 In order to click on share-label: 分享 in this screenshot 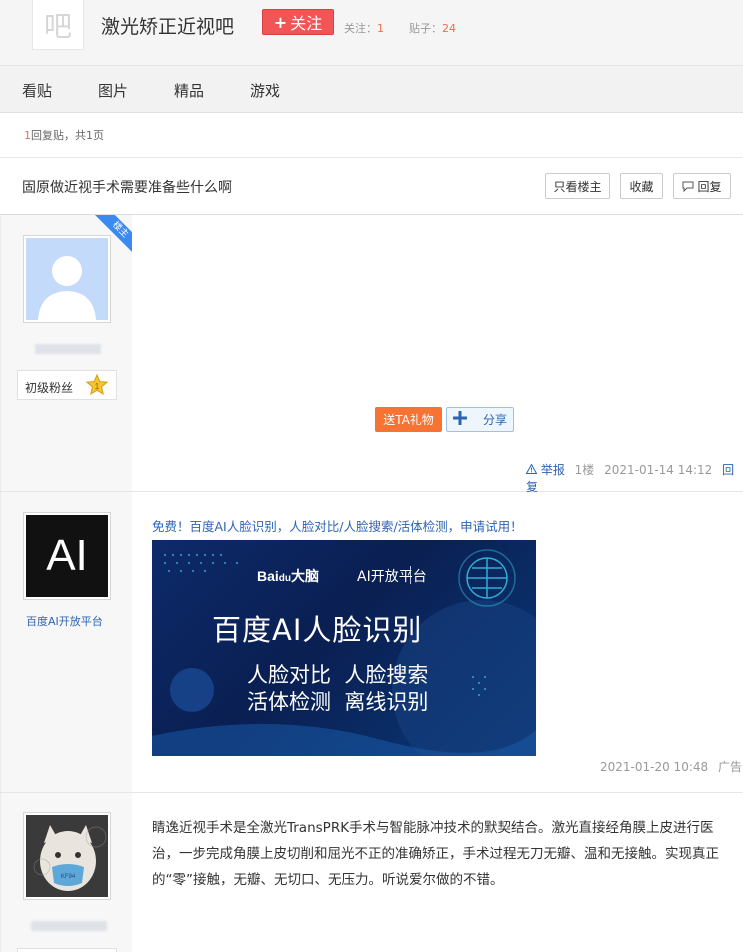, I will do `click(495, 420)`.